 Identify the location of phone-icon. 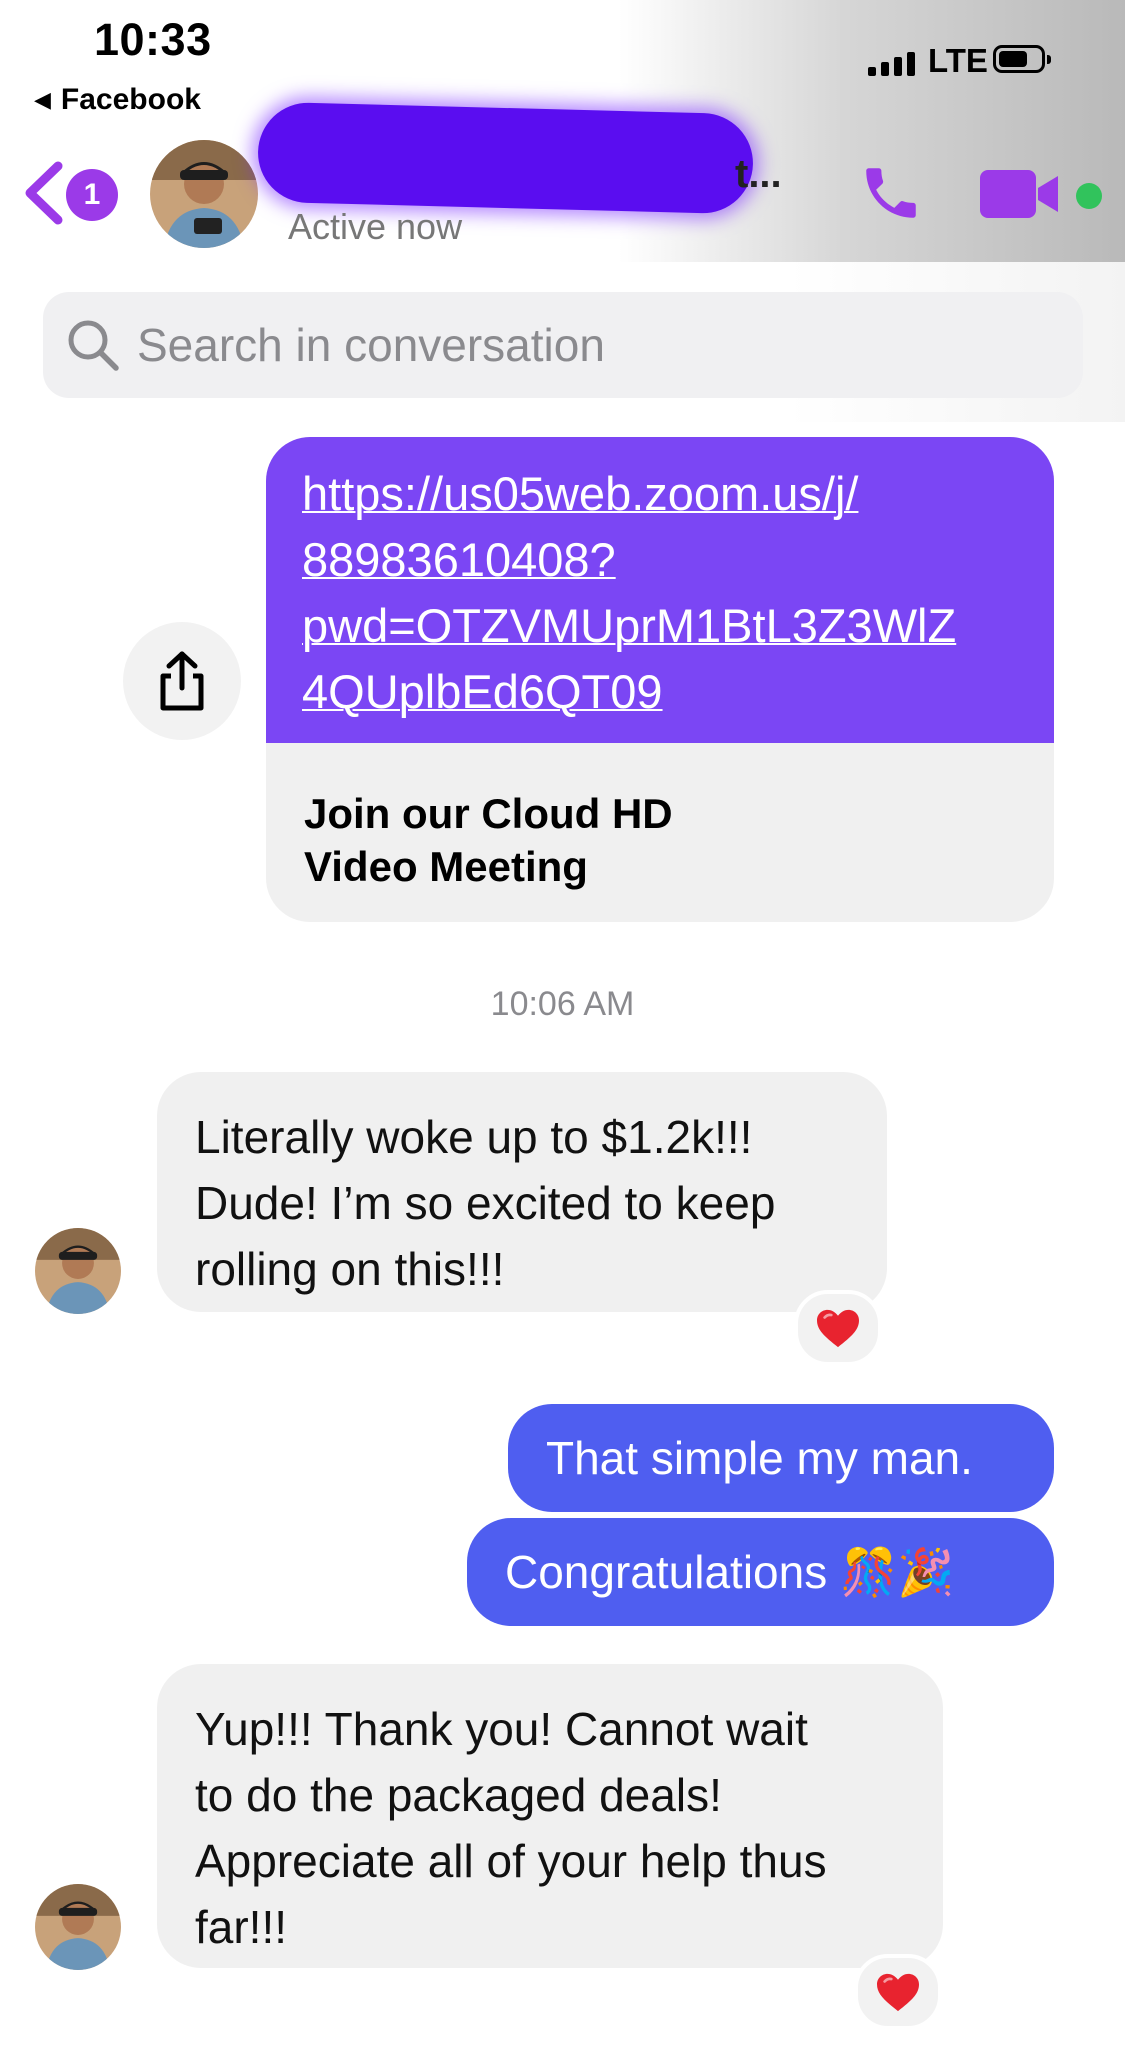
(891, 193).